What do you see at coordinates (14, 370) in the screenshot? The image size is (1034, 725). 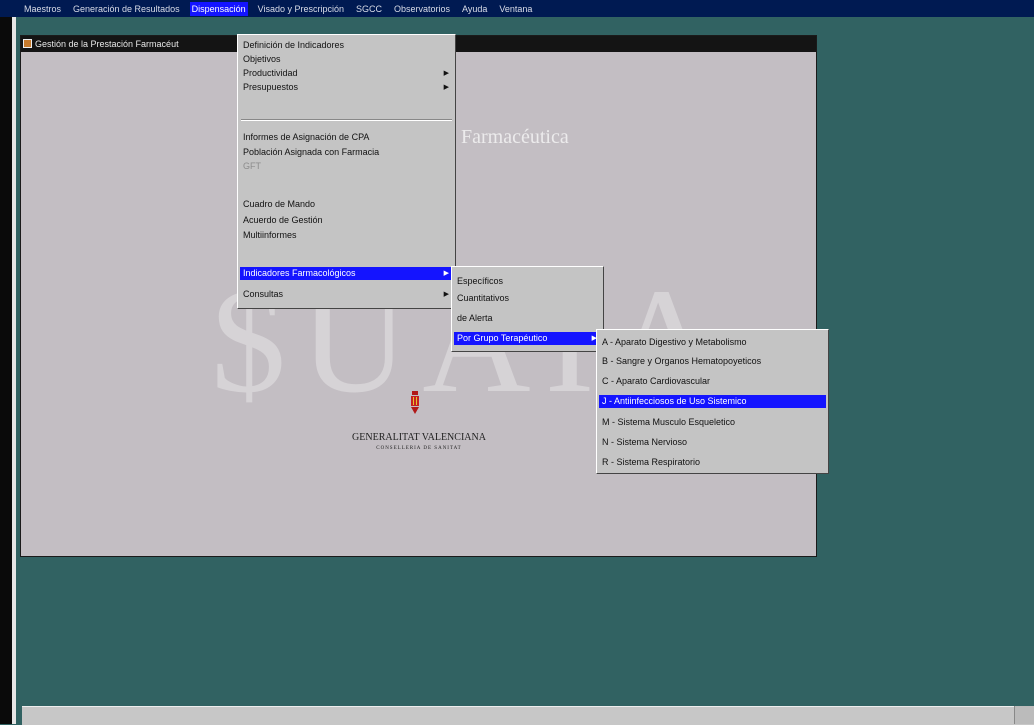 I see `screen-left-bar` at bounding box center [14, 370].